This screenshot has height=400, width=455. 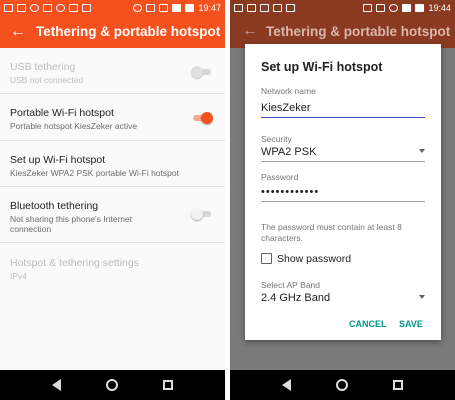 What do you see at coordinates (209, 7) in the screenshot?
I see `clock: 19:47` at bounding box center [209, 7].